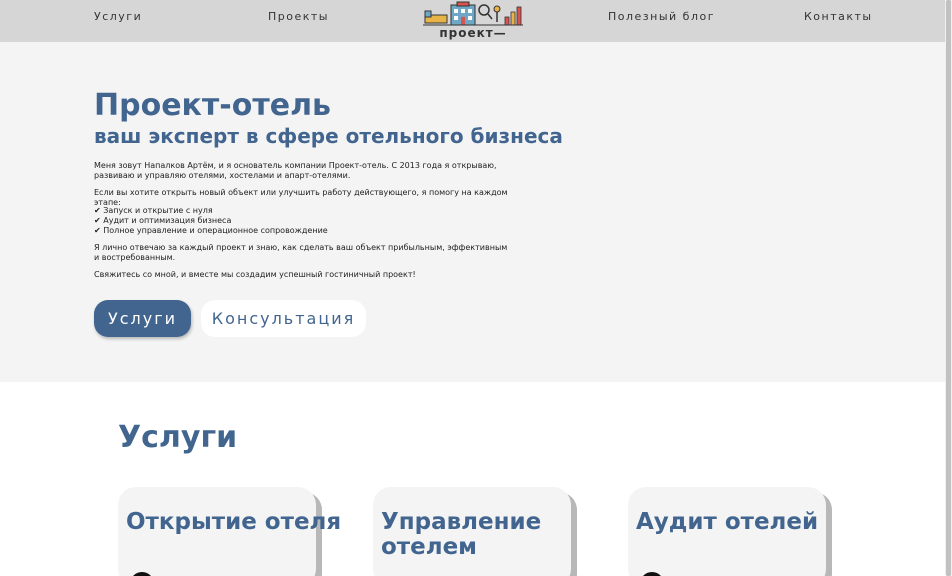 Image resolution: width=952 pixels, height=576 pixels. I want to click on site-logo: проект—отель, so click(473, 27).